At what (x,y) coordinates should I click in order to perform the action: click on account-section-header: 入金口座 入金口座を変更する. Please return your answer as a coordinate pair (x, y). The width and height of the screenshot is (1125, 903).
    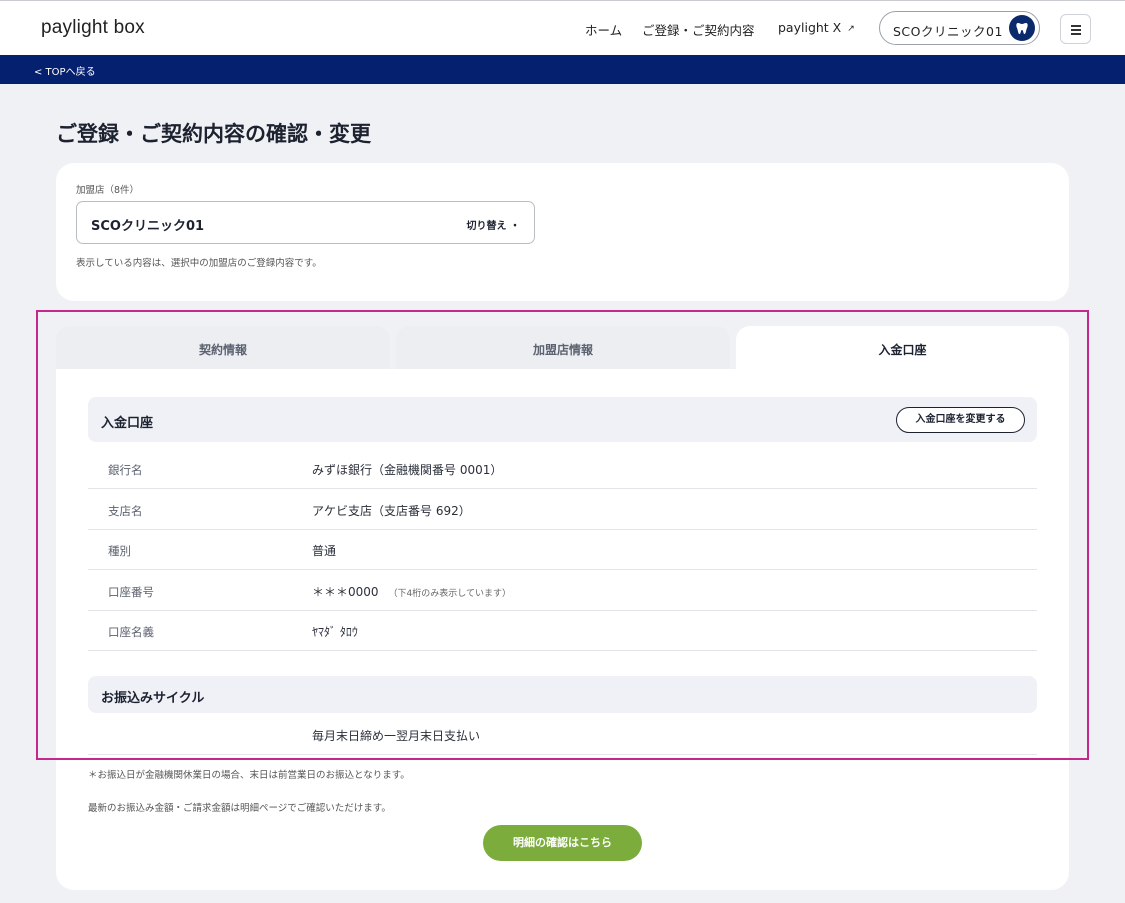
    Looking at the image, I should click on (562, 419).